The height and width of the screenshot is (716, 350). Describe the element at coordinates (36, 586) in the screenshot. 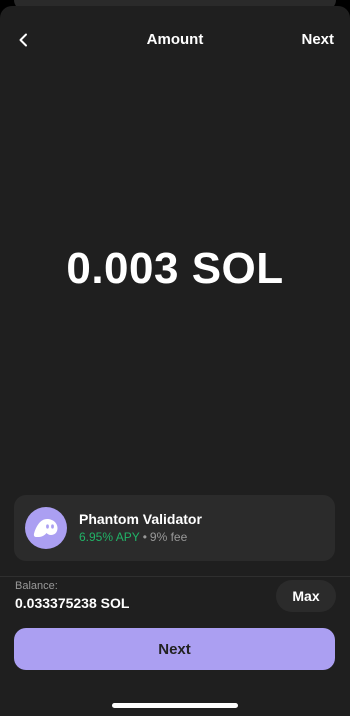

I see `balance-label: Balance:` at that location.